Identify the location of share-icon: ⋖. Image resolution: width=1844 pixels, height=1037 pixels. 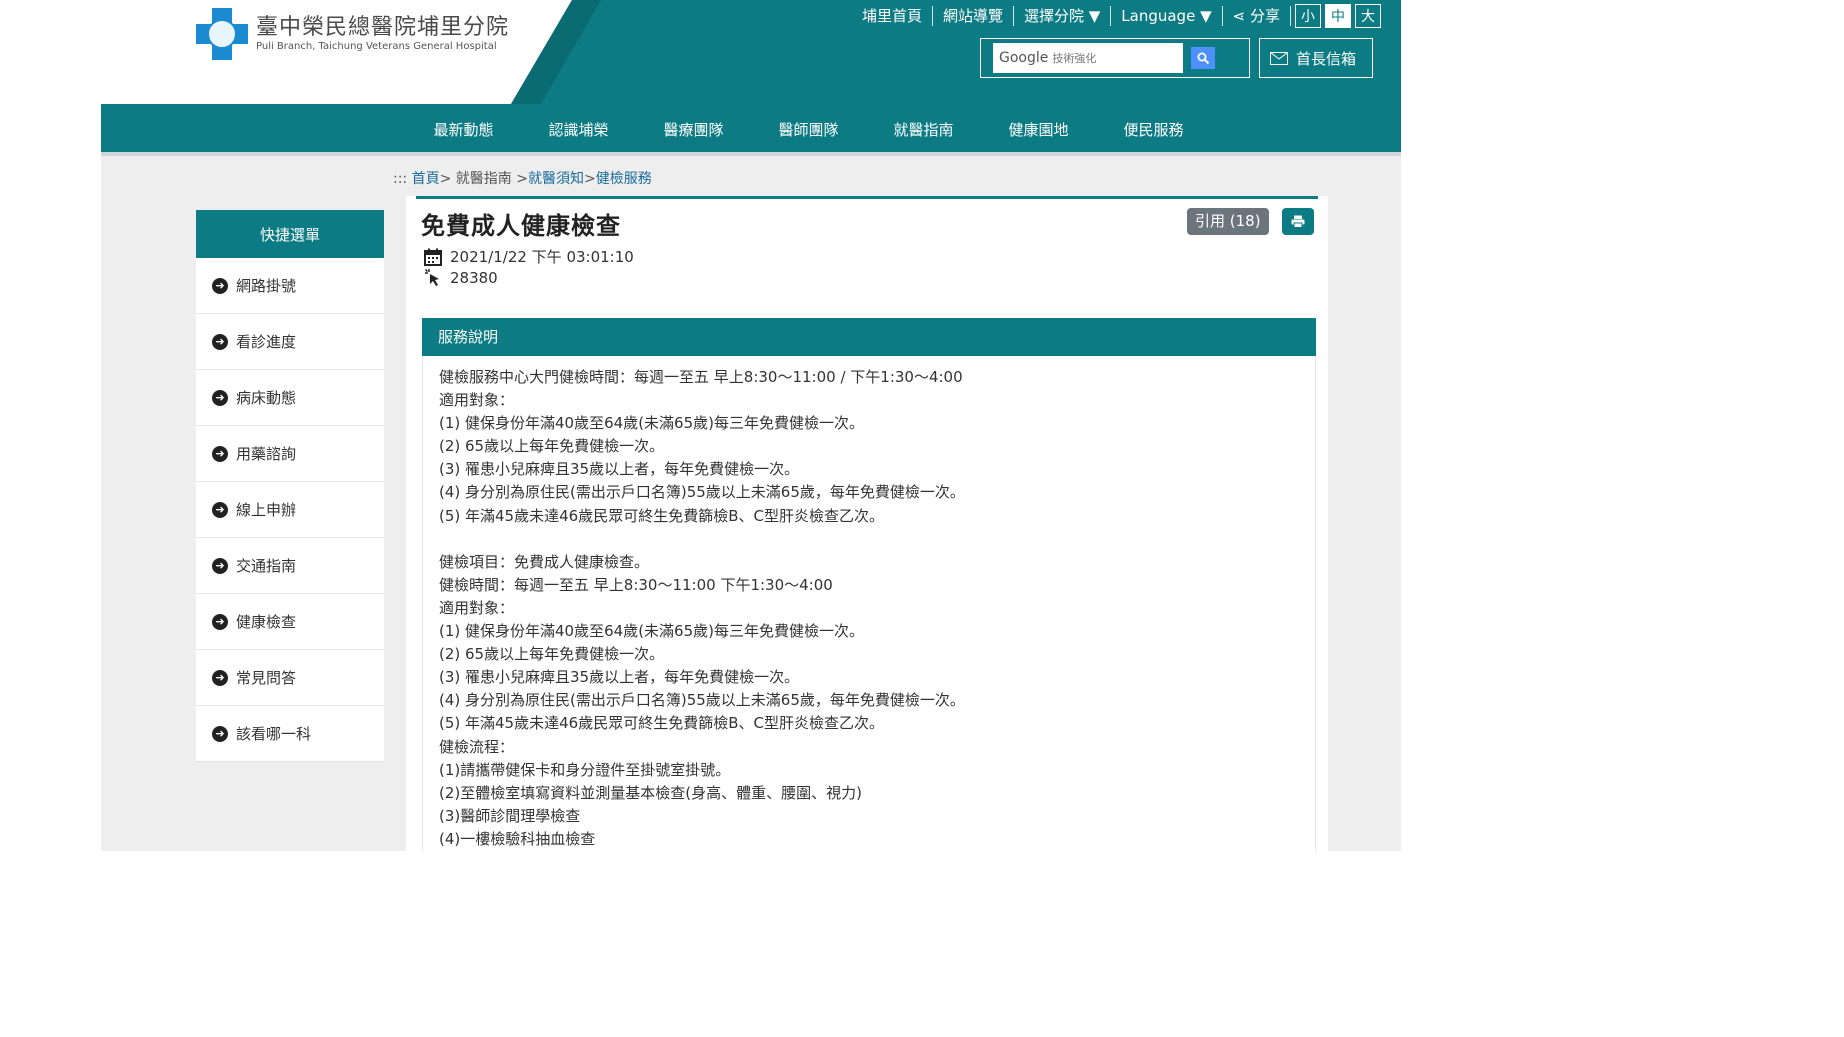
(1239, 16).